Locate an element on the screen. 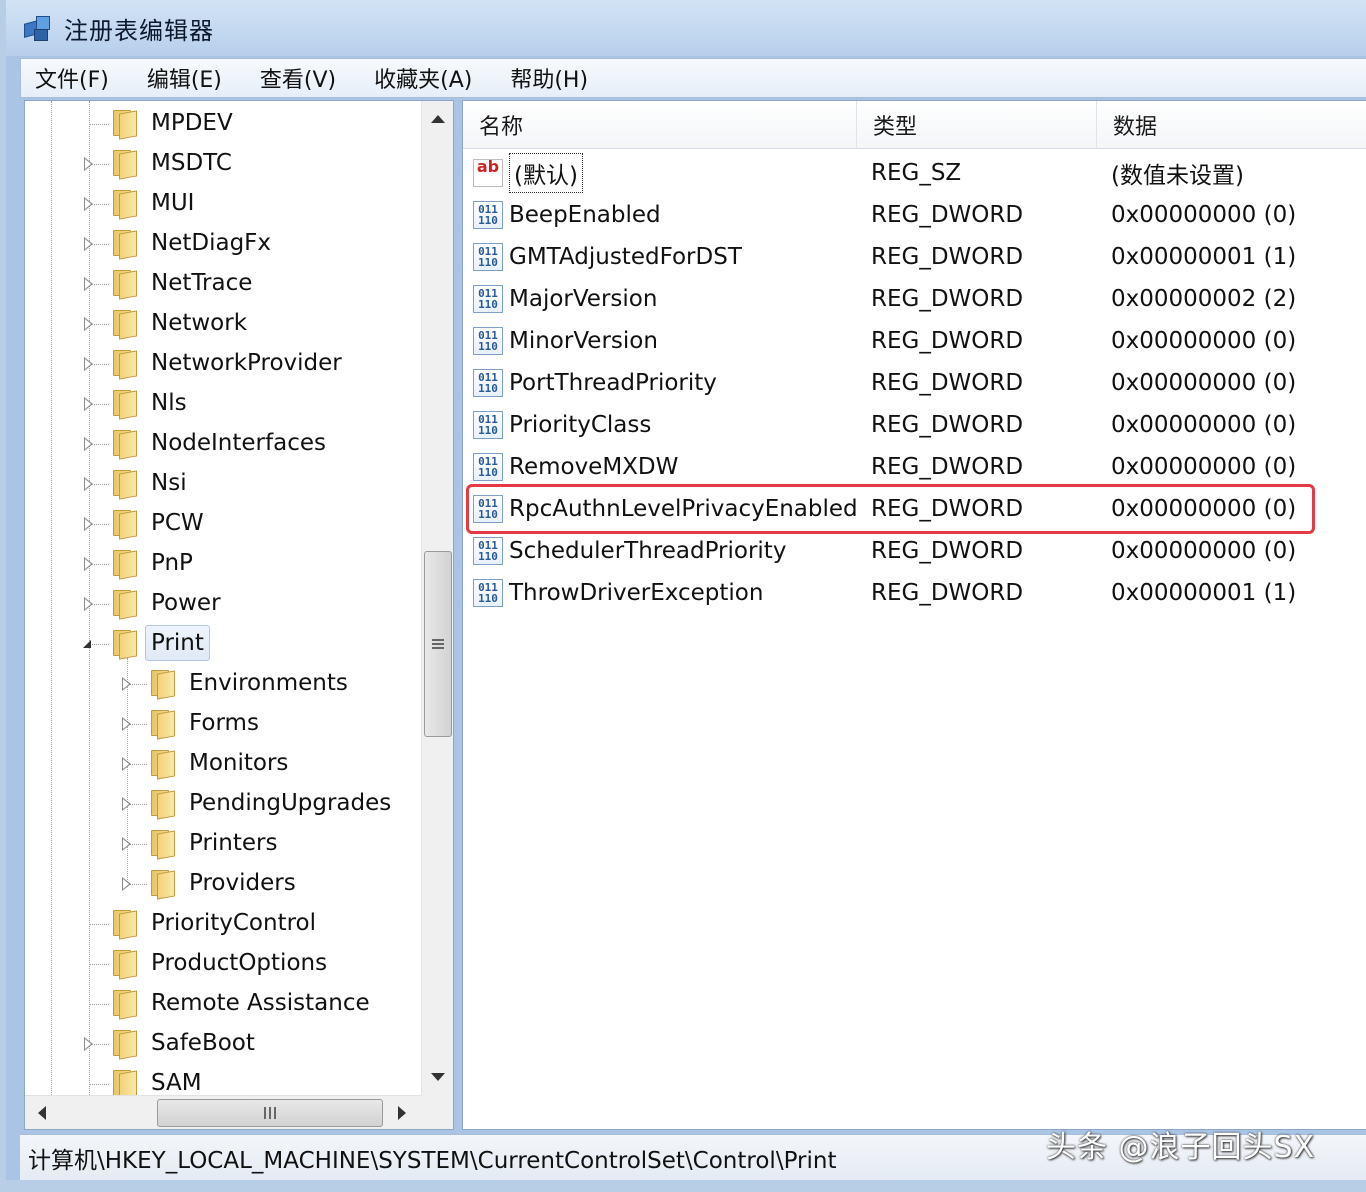 This screenshot has height=1192, width=1366. tree-item: Forms is located at coordinates (223, 724).